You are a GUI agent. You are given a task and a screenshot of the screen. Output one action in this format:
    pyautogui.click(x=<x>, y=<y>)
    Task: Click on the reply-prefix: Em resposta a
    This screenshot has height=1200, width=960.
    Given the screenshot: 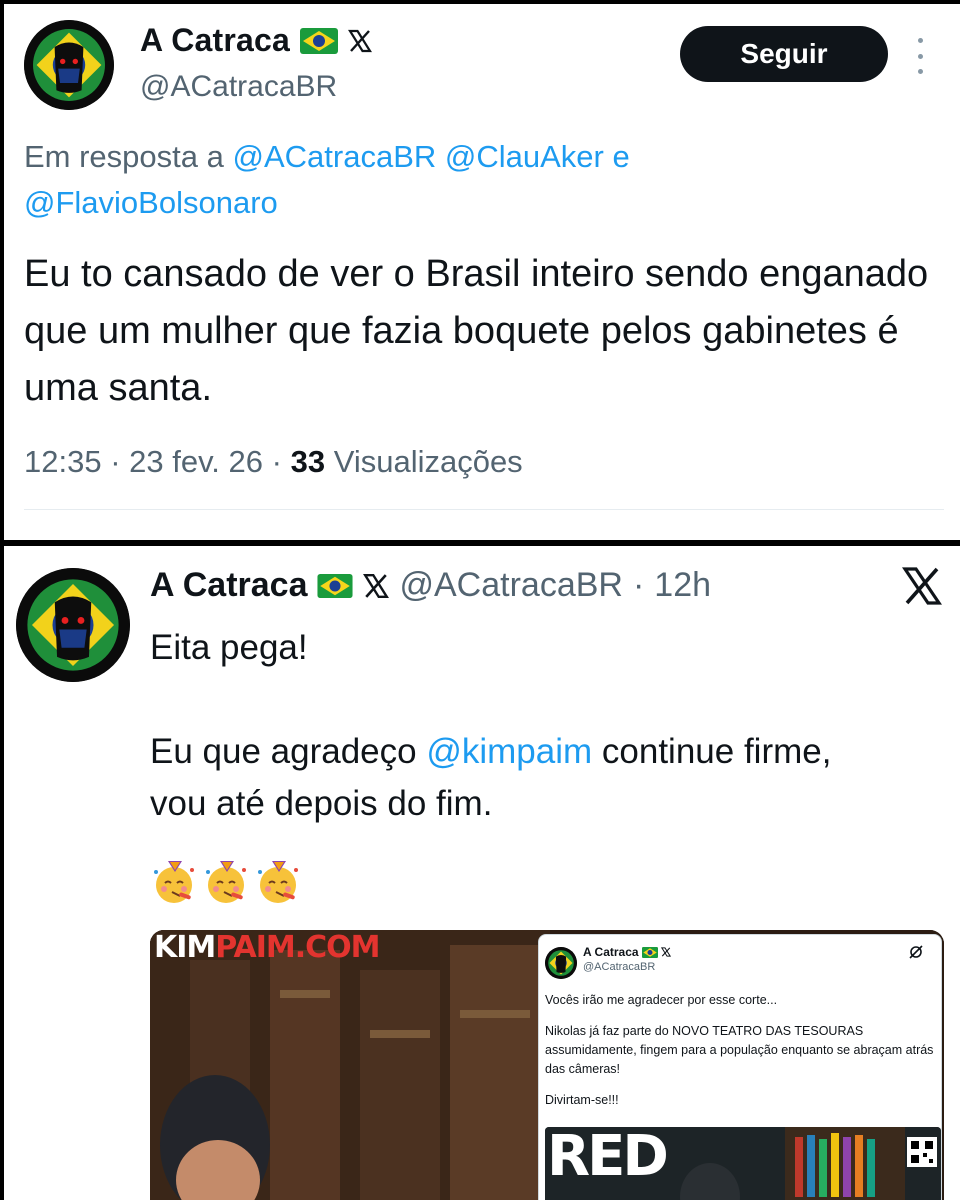 What is the action you would take?
    pyautogui.click(x=124, y=156)
    